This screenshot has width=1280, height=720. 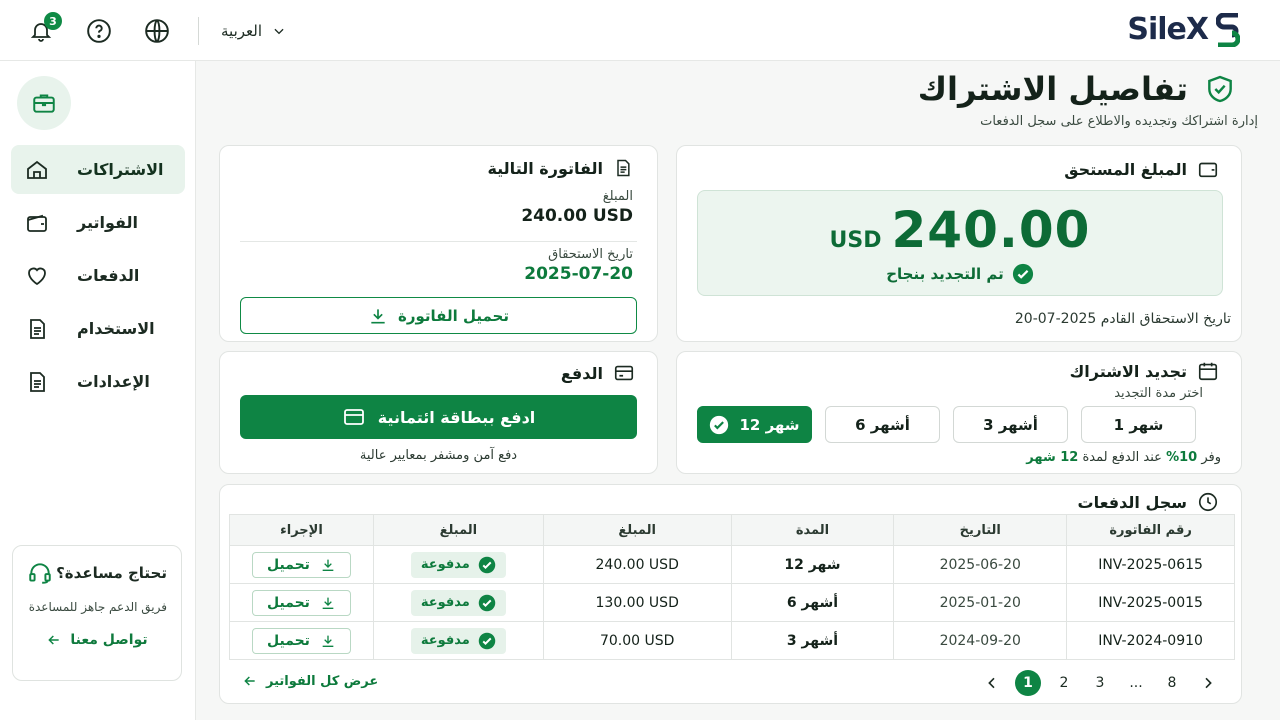 I want to click on renewal-option-label: 12 شهر, so click(x=769, y=424).